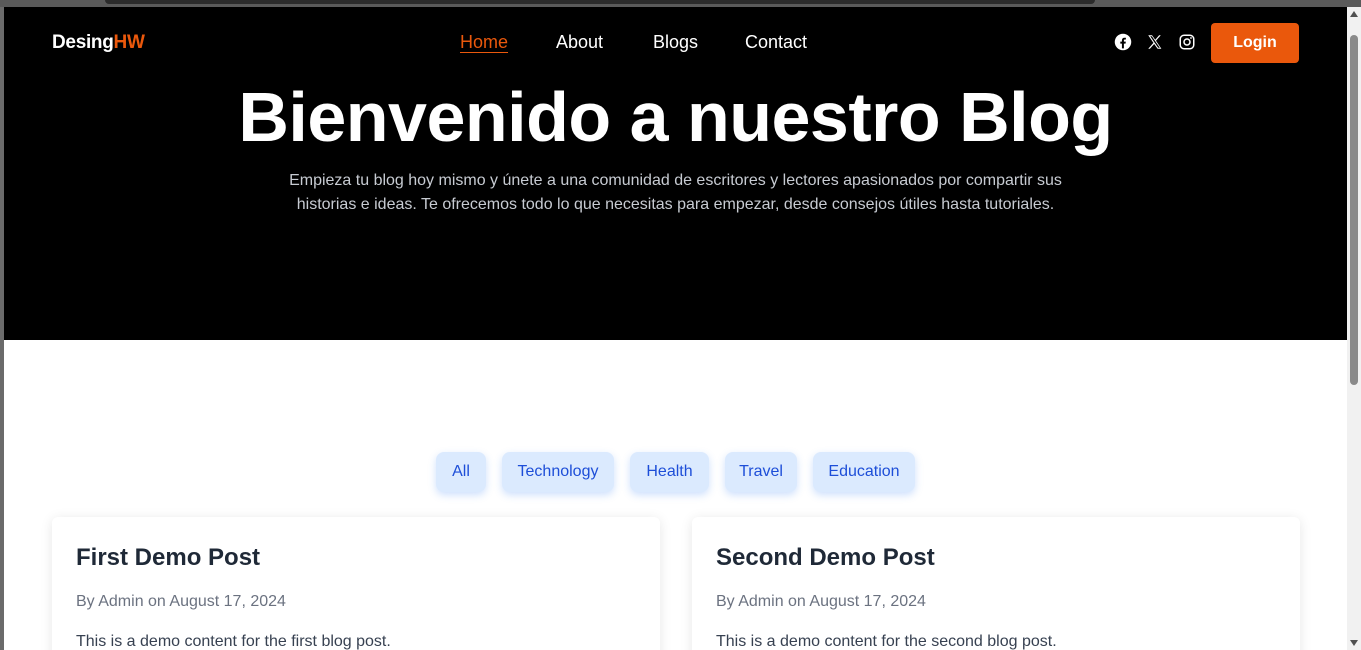  Describe the element at coordinates (168, 558) in the screenshot. I see `post-title: First Demo Post` at that location.